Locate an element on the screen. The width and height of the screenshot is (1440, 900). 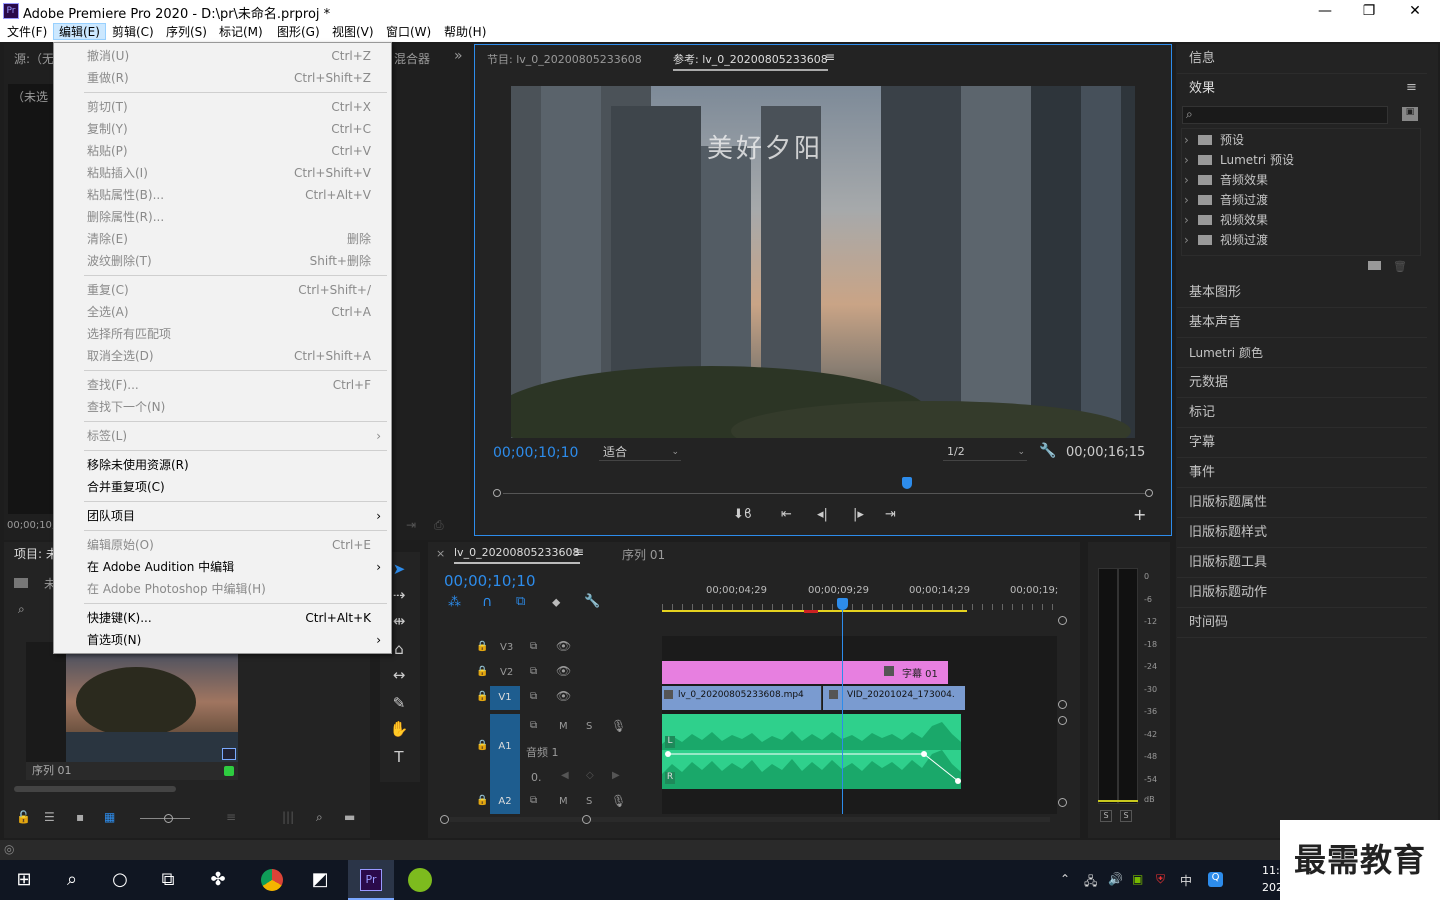
lock-icon: 🔓 is located at coordinates (23, 817).